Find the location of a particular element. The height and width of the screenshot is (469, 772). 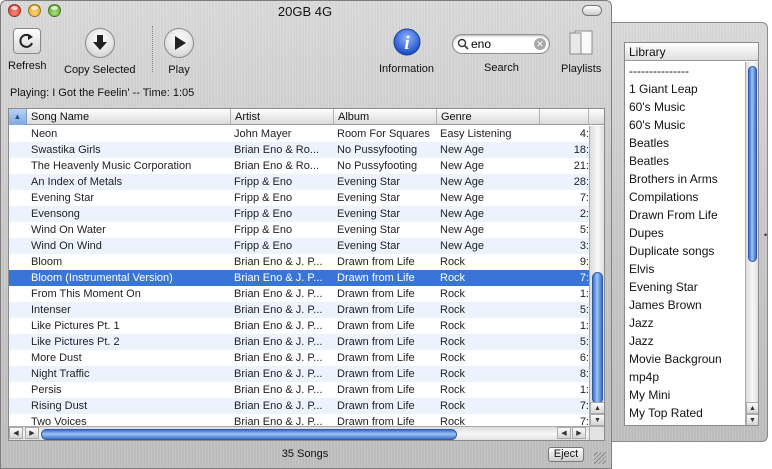

play-button: Play is located at coordinates (179, 52).